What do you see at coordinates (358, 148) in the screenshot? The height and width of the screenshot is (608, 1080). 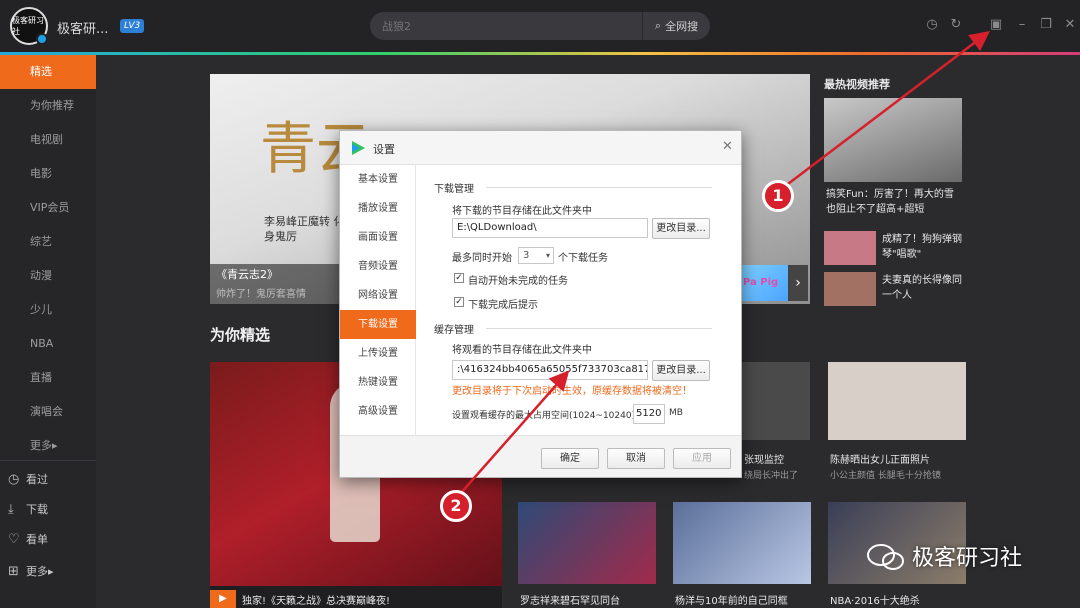 I see `app-logo-icon` at bounding box center [358, 148].